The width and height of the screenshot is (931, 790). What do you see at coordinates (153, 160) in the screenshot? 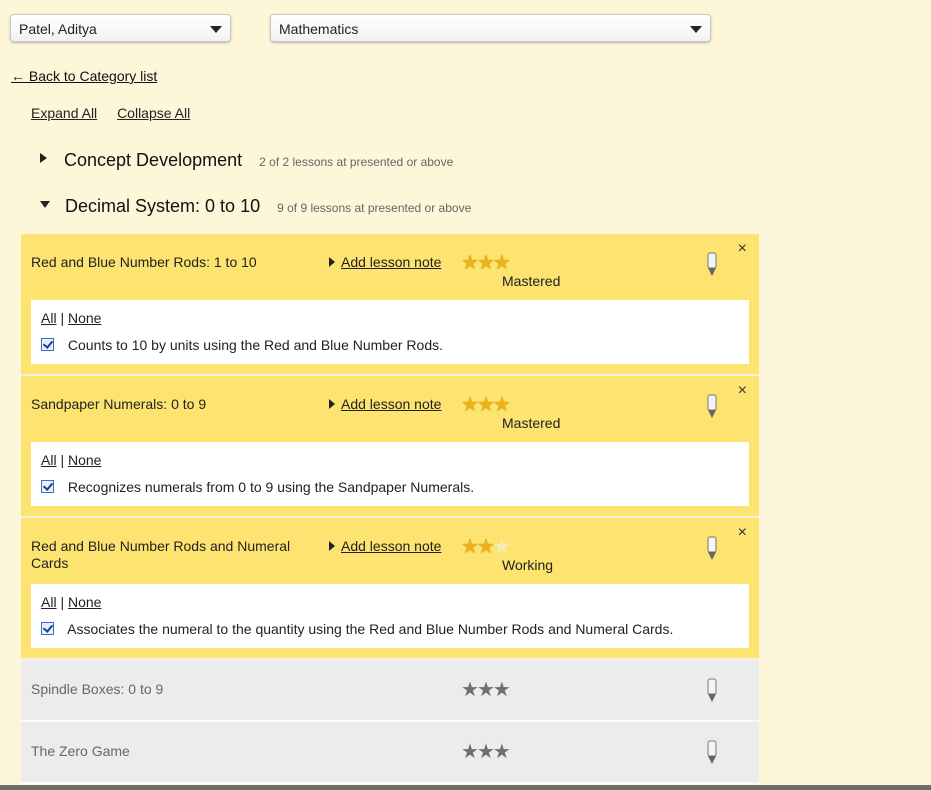
I see `category-name: Concept Development` at bounding box center [153, 160].